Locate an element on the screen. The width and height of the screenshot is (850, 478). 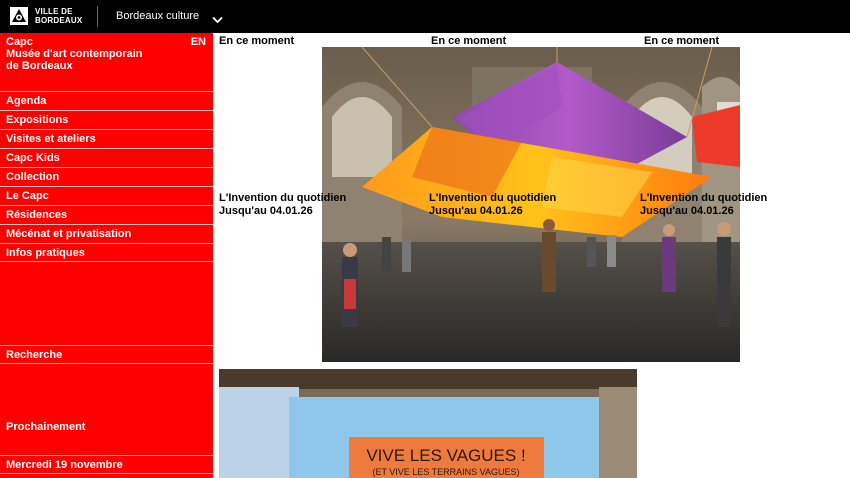
exhibition-dates-1: Jusqu'au 04.01.26 is located at coordinates (266, 211).